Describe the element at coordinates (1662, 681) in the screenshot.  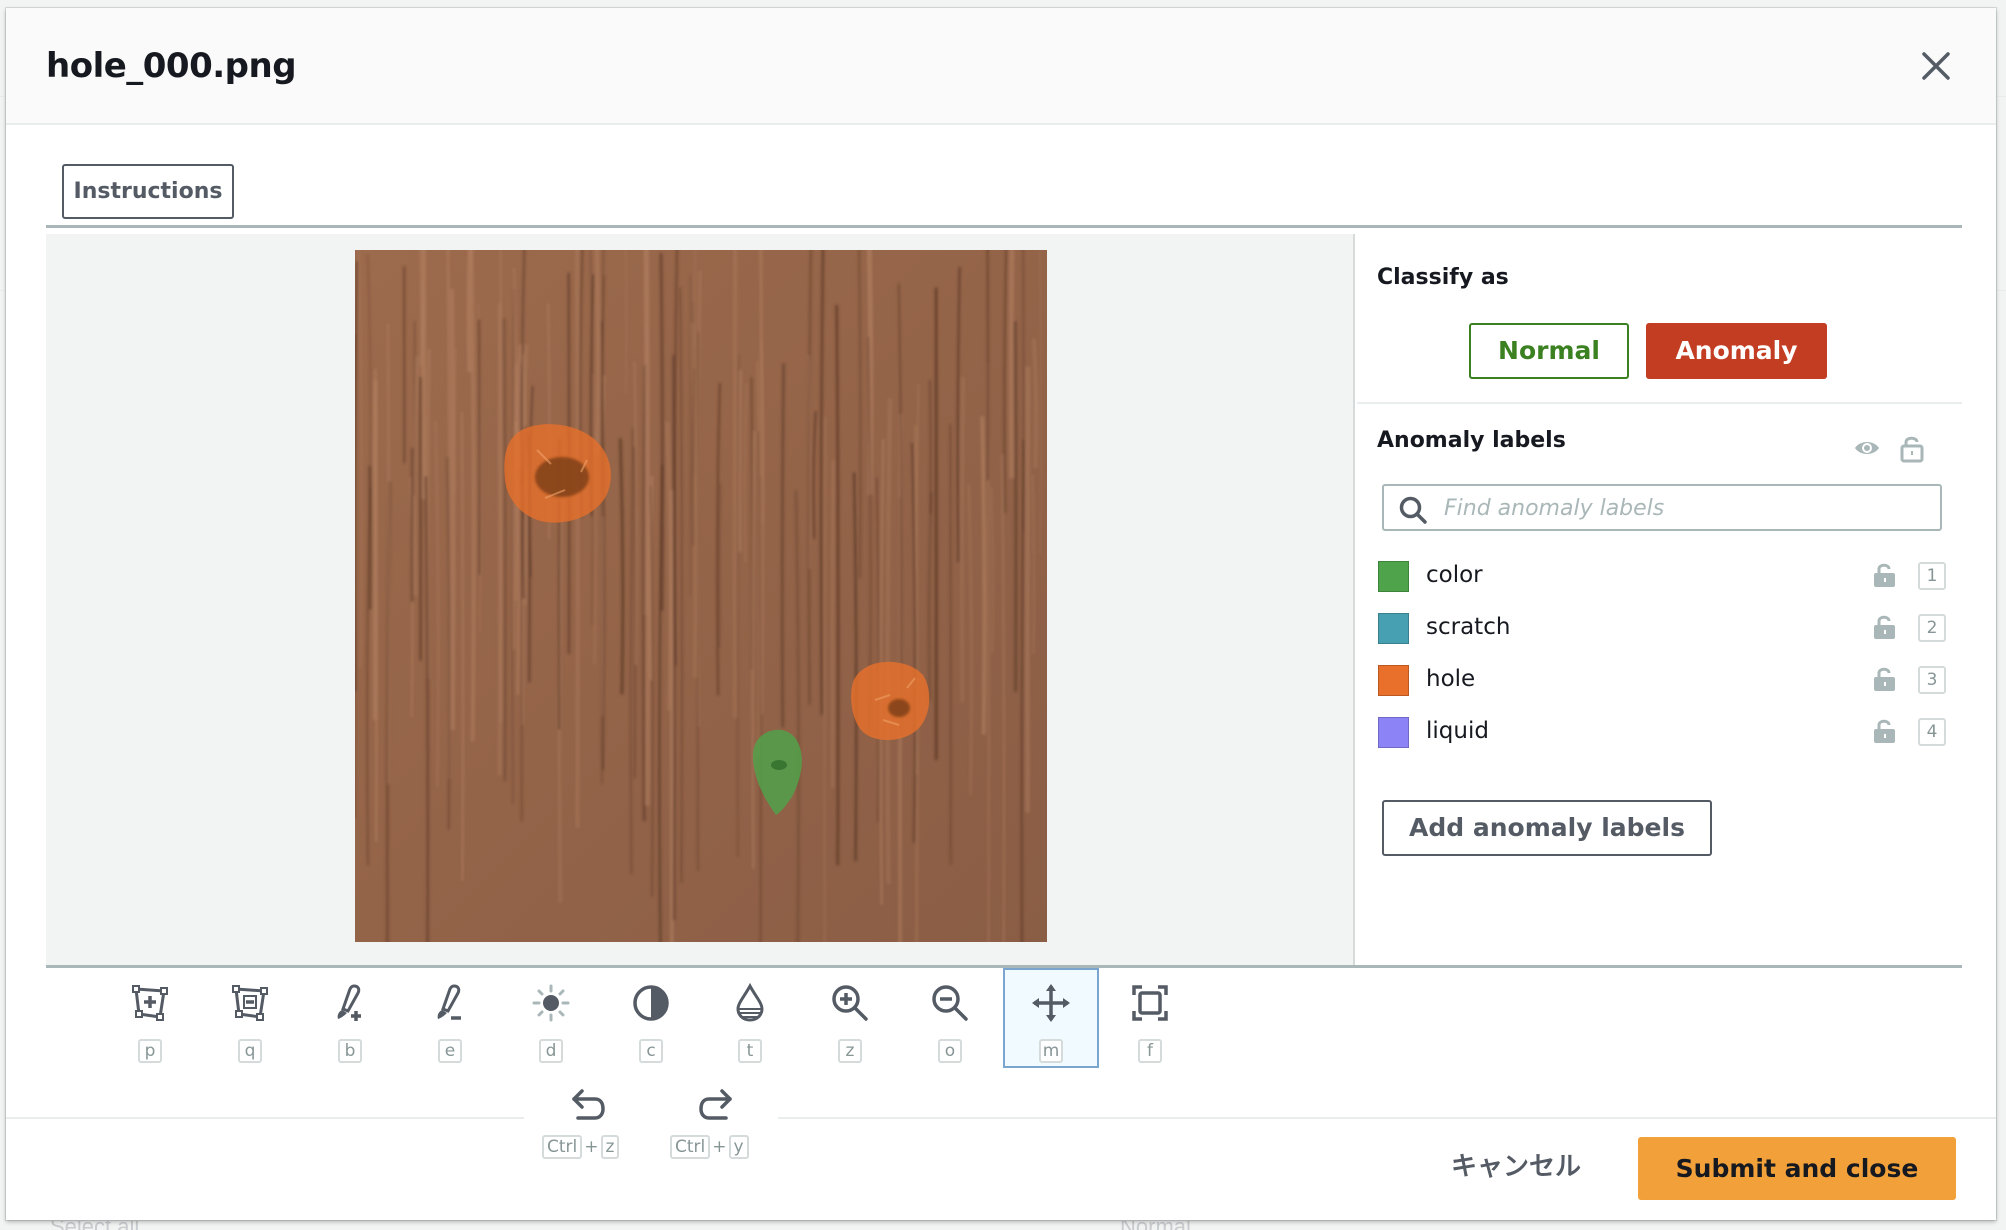
I see `anomaly-label-item: hole 3` at that location.